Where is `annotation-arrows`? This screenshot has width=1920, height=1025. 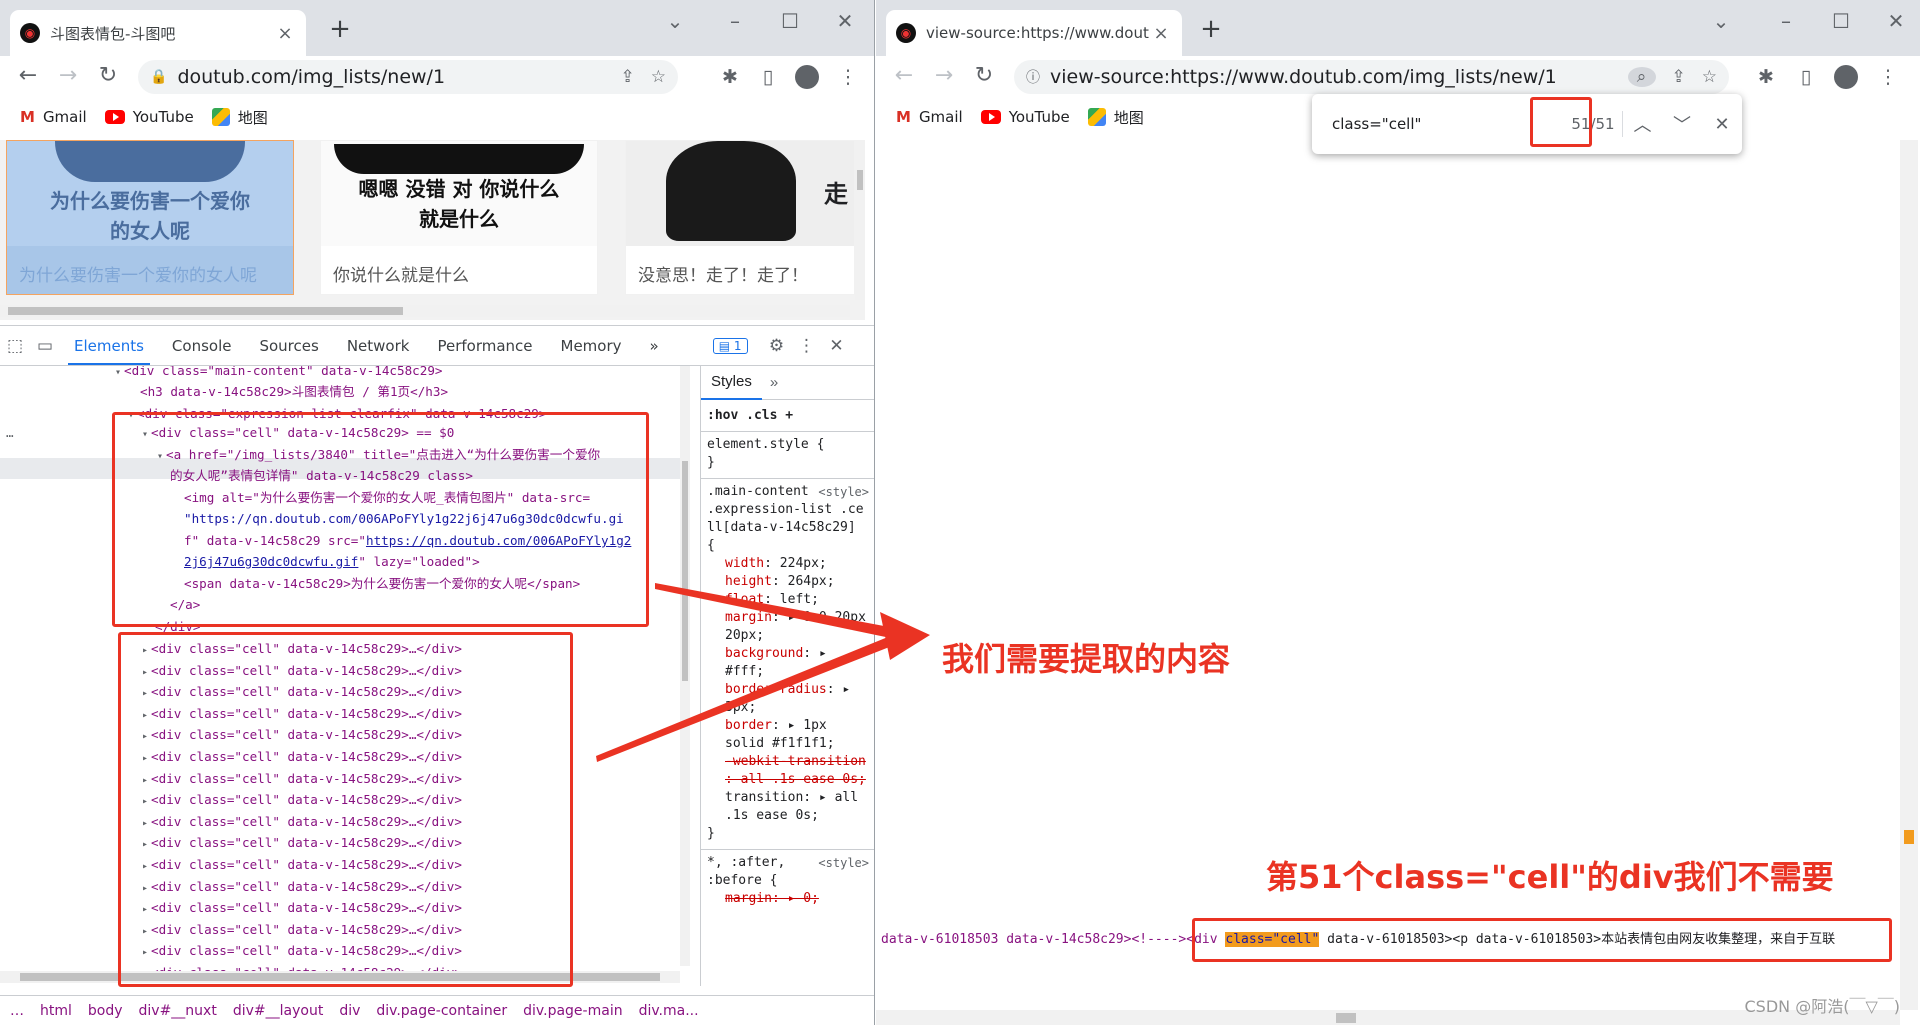 annotation-arrows is located at coordinates (763, 672).